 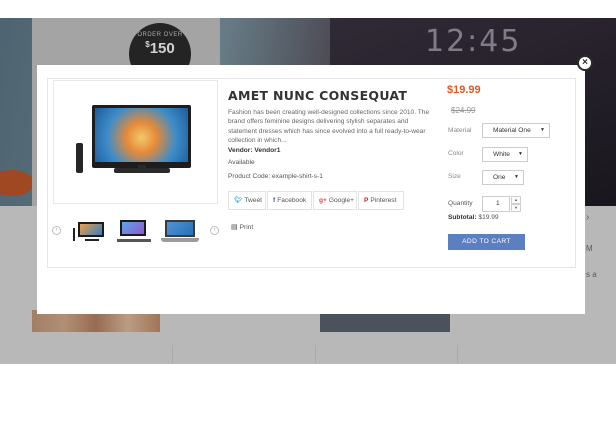 What do you see at coordinates (289, 200) in the screenshot?
I see `facebook-share-button: f Facebook` at bounding box center [289, 200].